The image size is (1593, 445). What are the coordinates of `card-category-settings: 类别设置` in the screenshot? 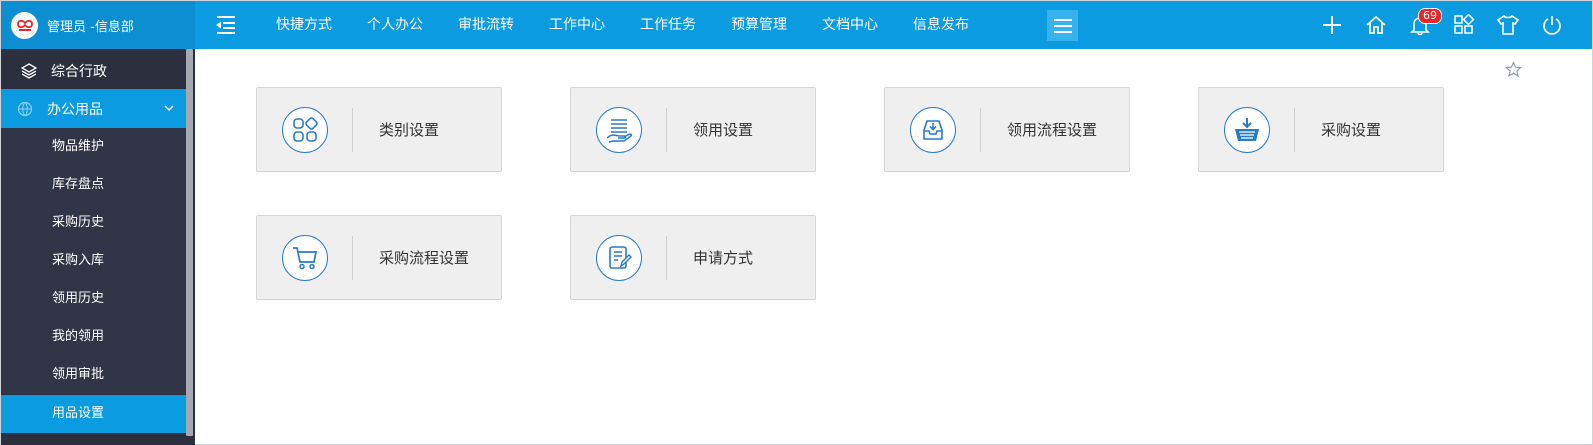 It's located at (379, 129).